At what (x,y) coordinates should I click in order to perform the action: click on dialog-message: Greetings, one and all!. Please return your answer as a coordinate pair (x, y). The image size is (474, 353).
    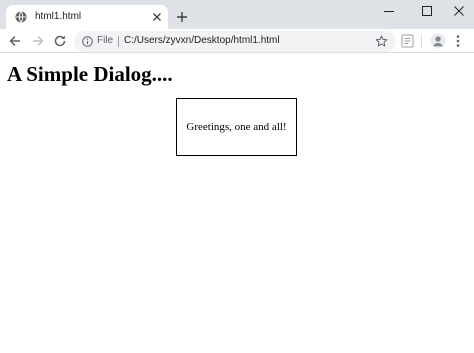
    Looking at the image, I should click on (236, 127).